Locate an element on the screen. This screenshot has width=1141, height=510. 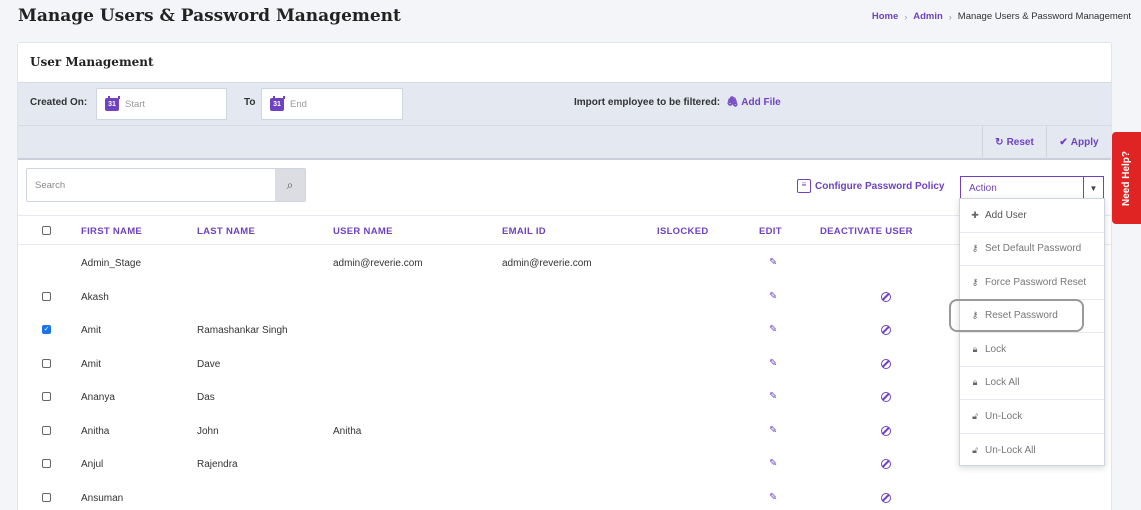
key-icon: ⚷ is located at coordinates (975, 248).